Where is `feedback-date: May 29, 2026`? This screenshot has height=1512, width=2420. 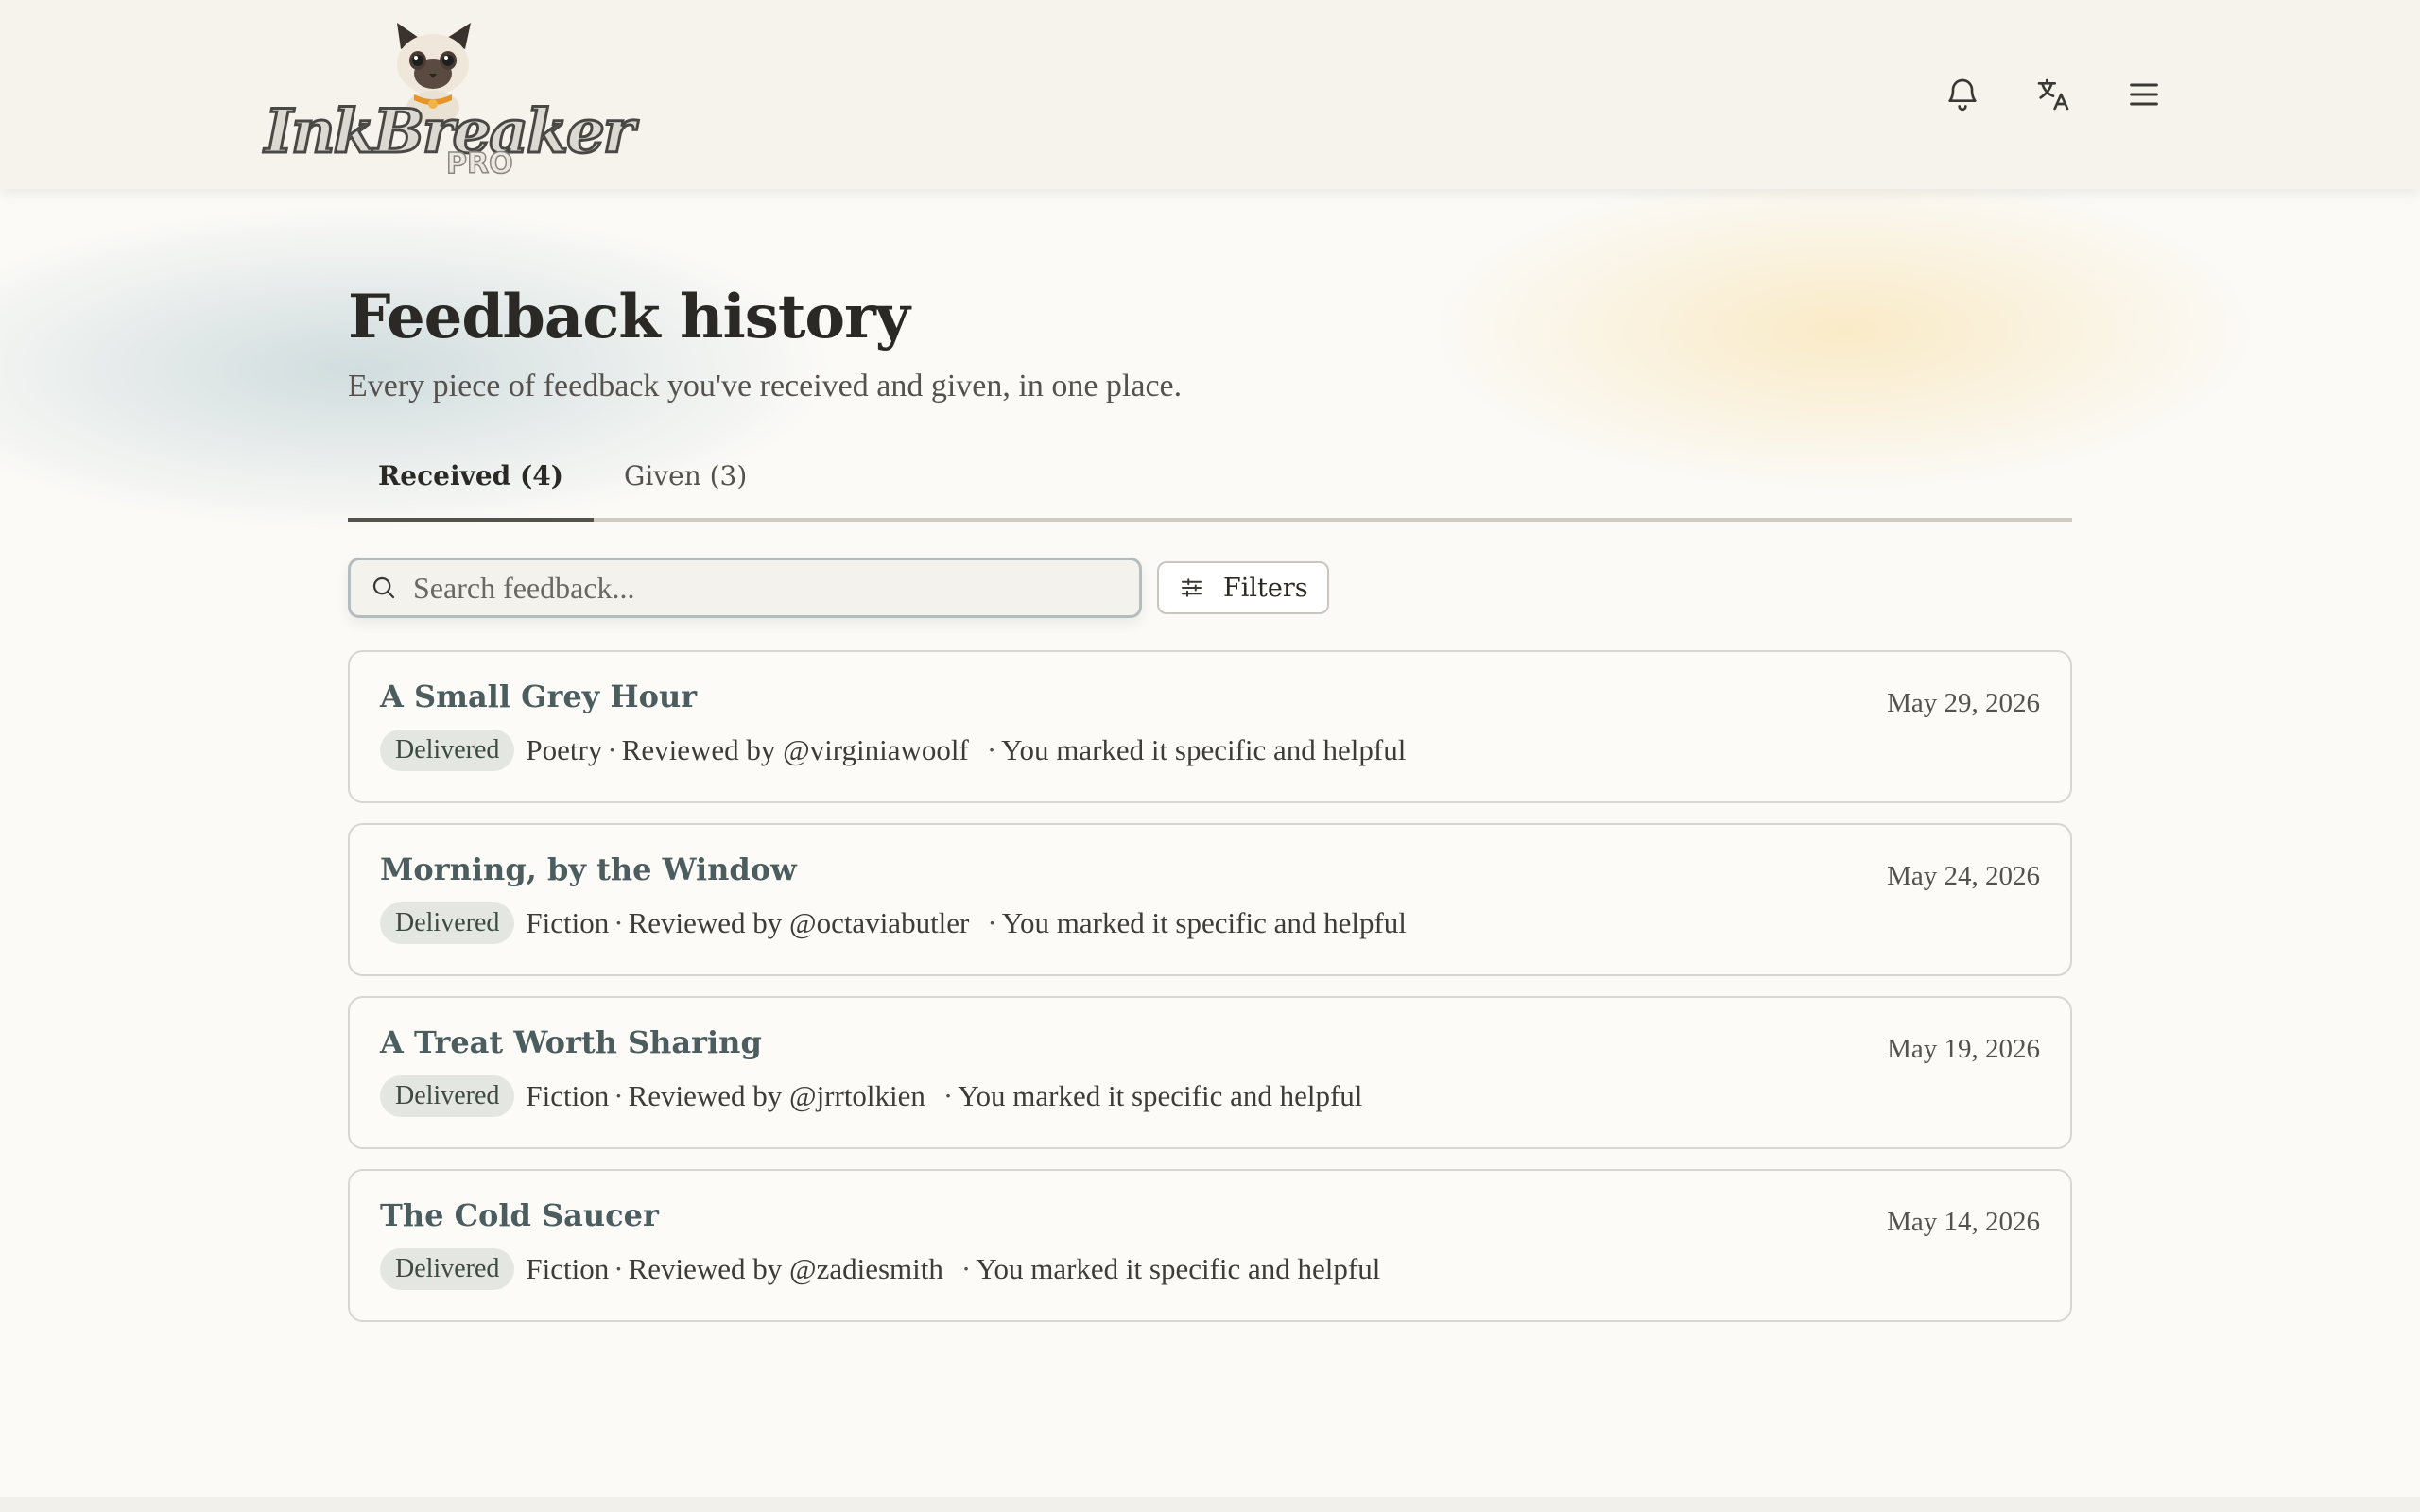
feedback-date: May 29, 2026 is located at coordinates (1963, 703).